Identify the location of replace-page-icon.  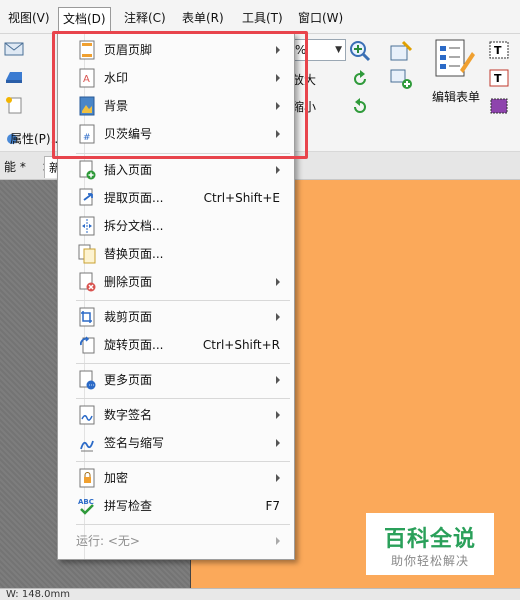
(87, 254).